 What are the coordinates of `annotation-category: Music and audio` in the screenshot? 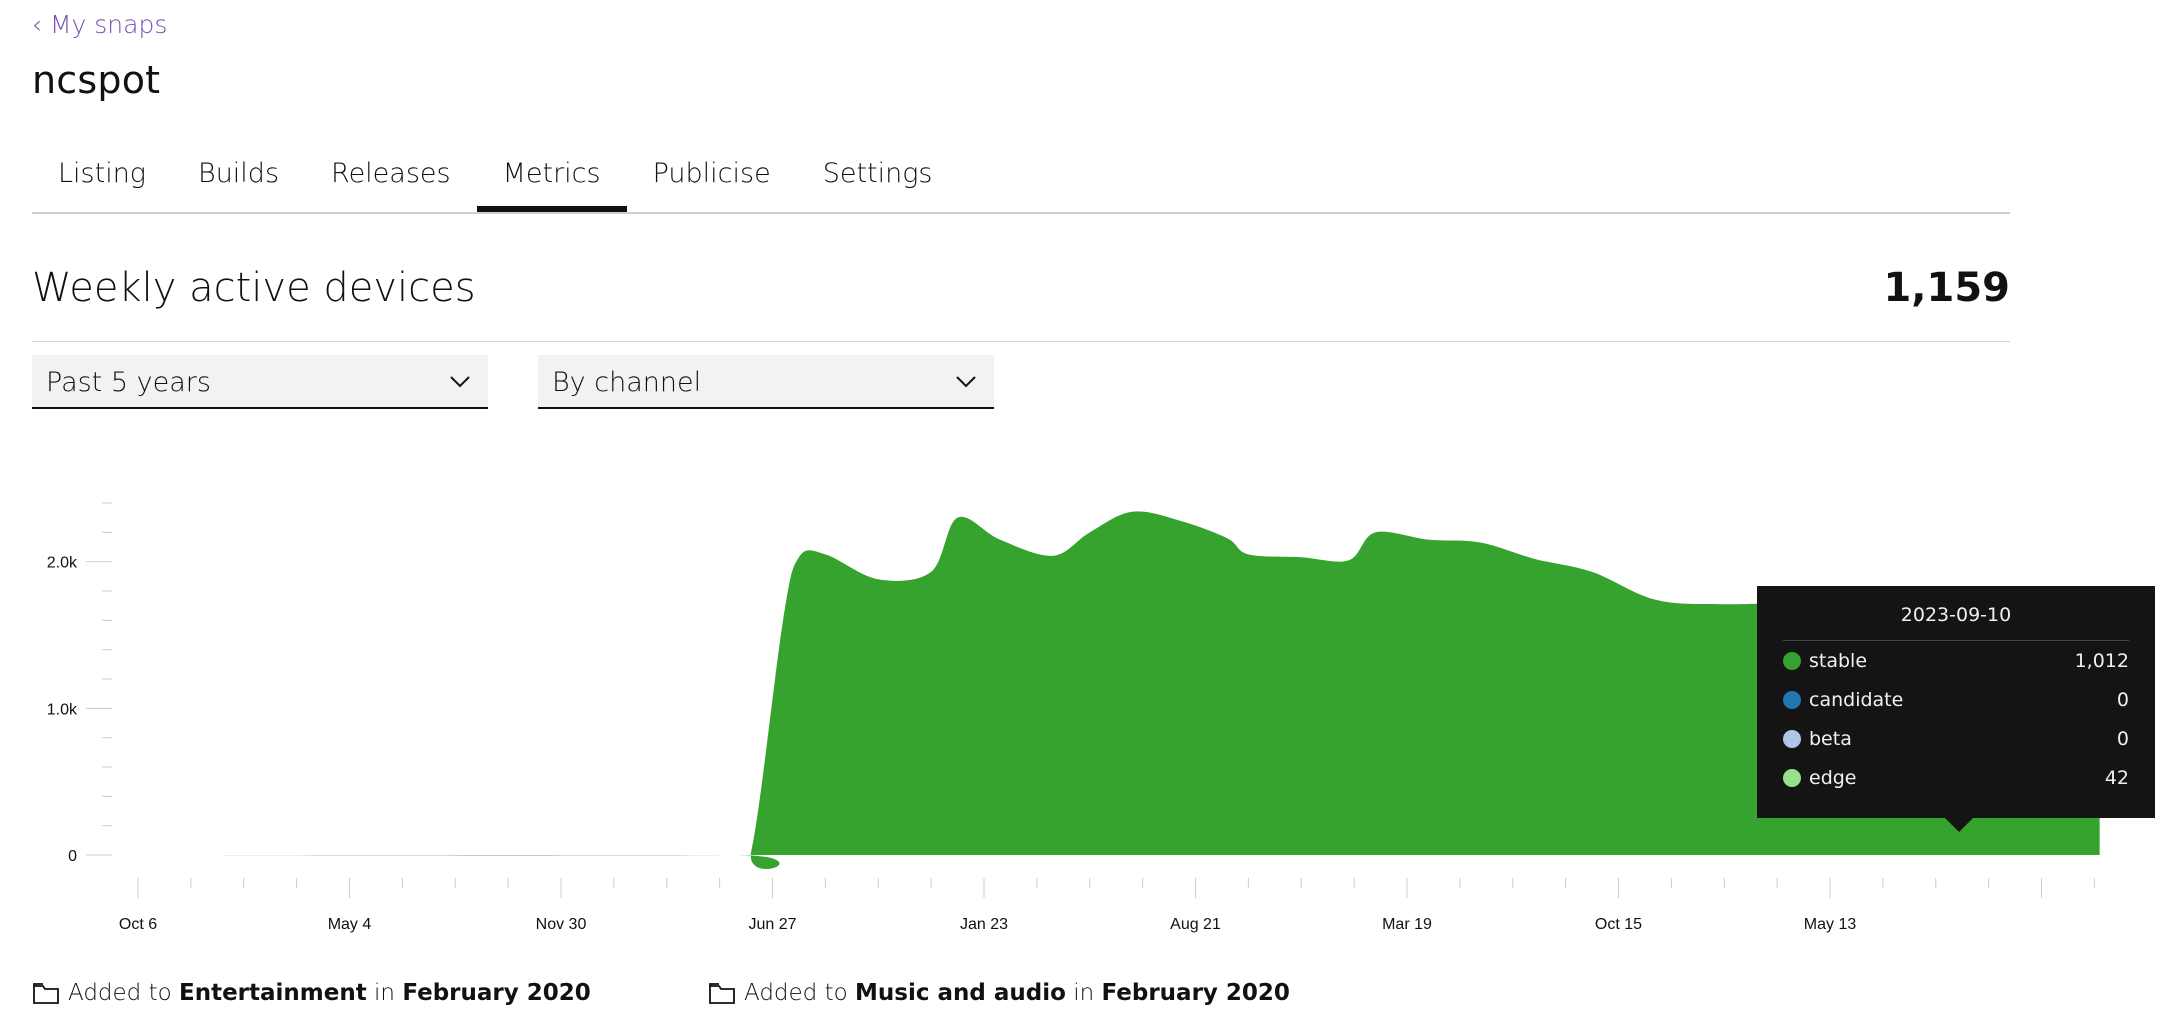 It's located at (960, 993).